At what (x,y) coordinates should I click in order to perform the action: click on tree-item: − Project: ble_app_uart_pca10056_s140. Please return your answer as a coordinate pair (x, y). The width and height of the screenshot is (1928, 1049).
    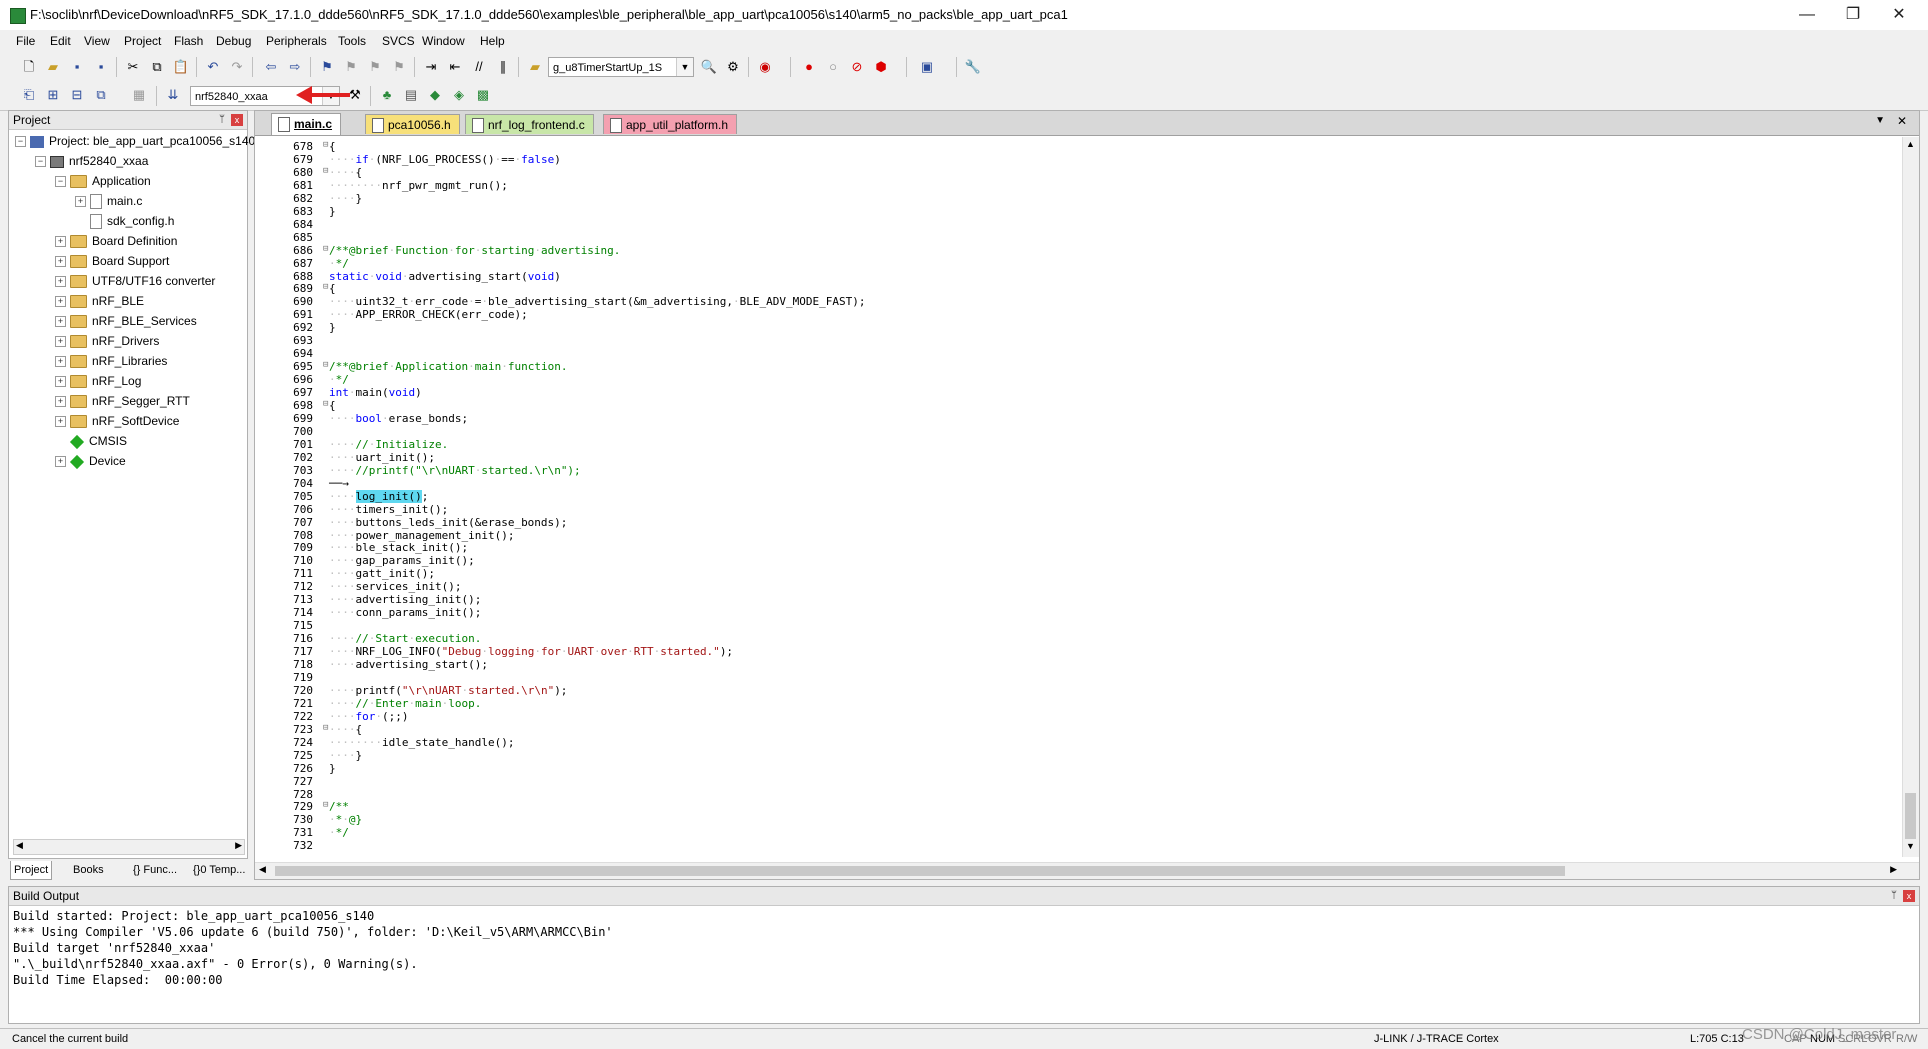
    Looking at the image, I should click on (135, 141).